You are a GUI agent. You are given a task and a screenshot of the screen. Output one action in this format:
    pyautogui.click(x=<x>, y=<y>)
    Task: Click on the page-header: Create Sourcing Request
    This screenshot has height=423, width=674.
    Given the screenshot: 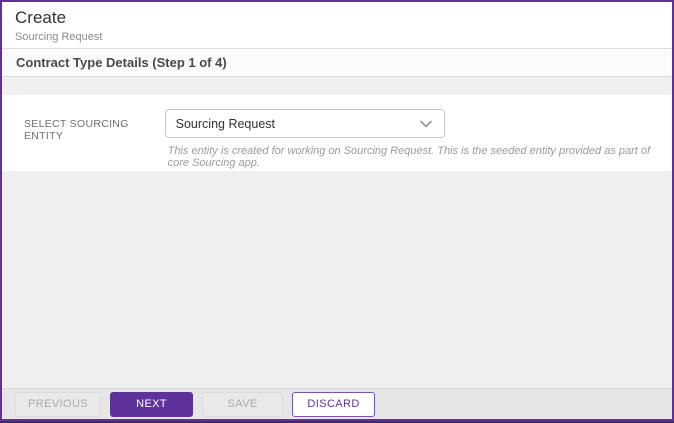 What is the action you would take?
    pyautogui.click(x=337, y=25)
    